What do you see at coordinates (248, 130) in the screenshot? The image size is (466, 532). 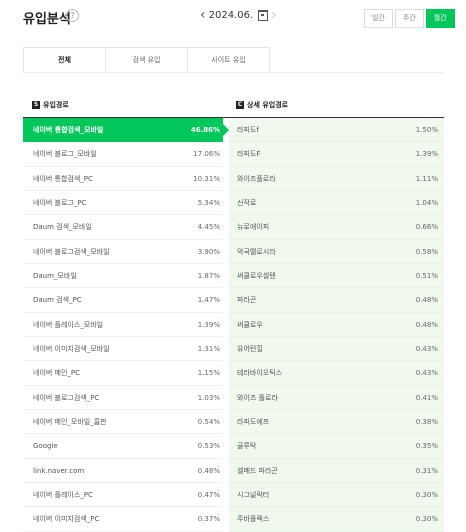 I see `detail-row-name: 라피도f` at bounding box center [248, 130].